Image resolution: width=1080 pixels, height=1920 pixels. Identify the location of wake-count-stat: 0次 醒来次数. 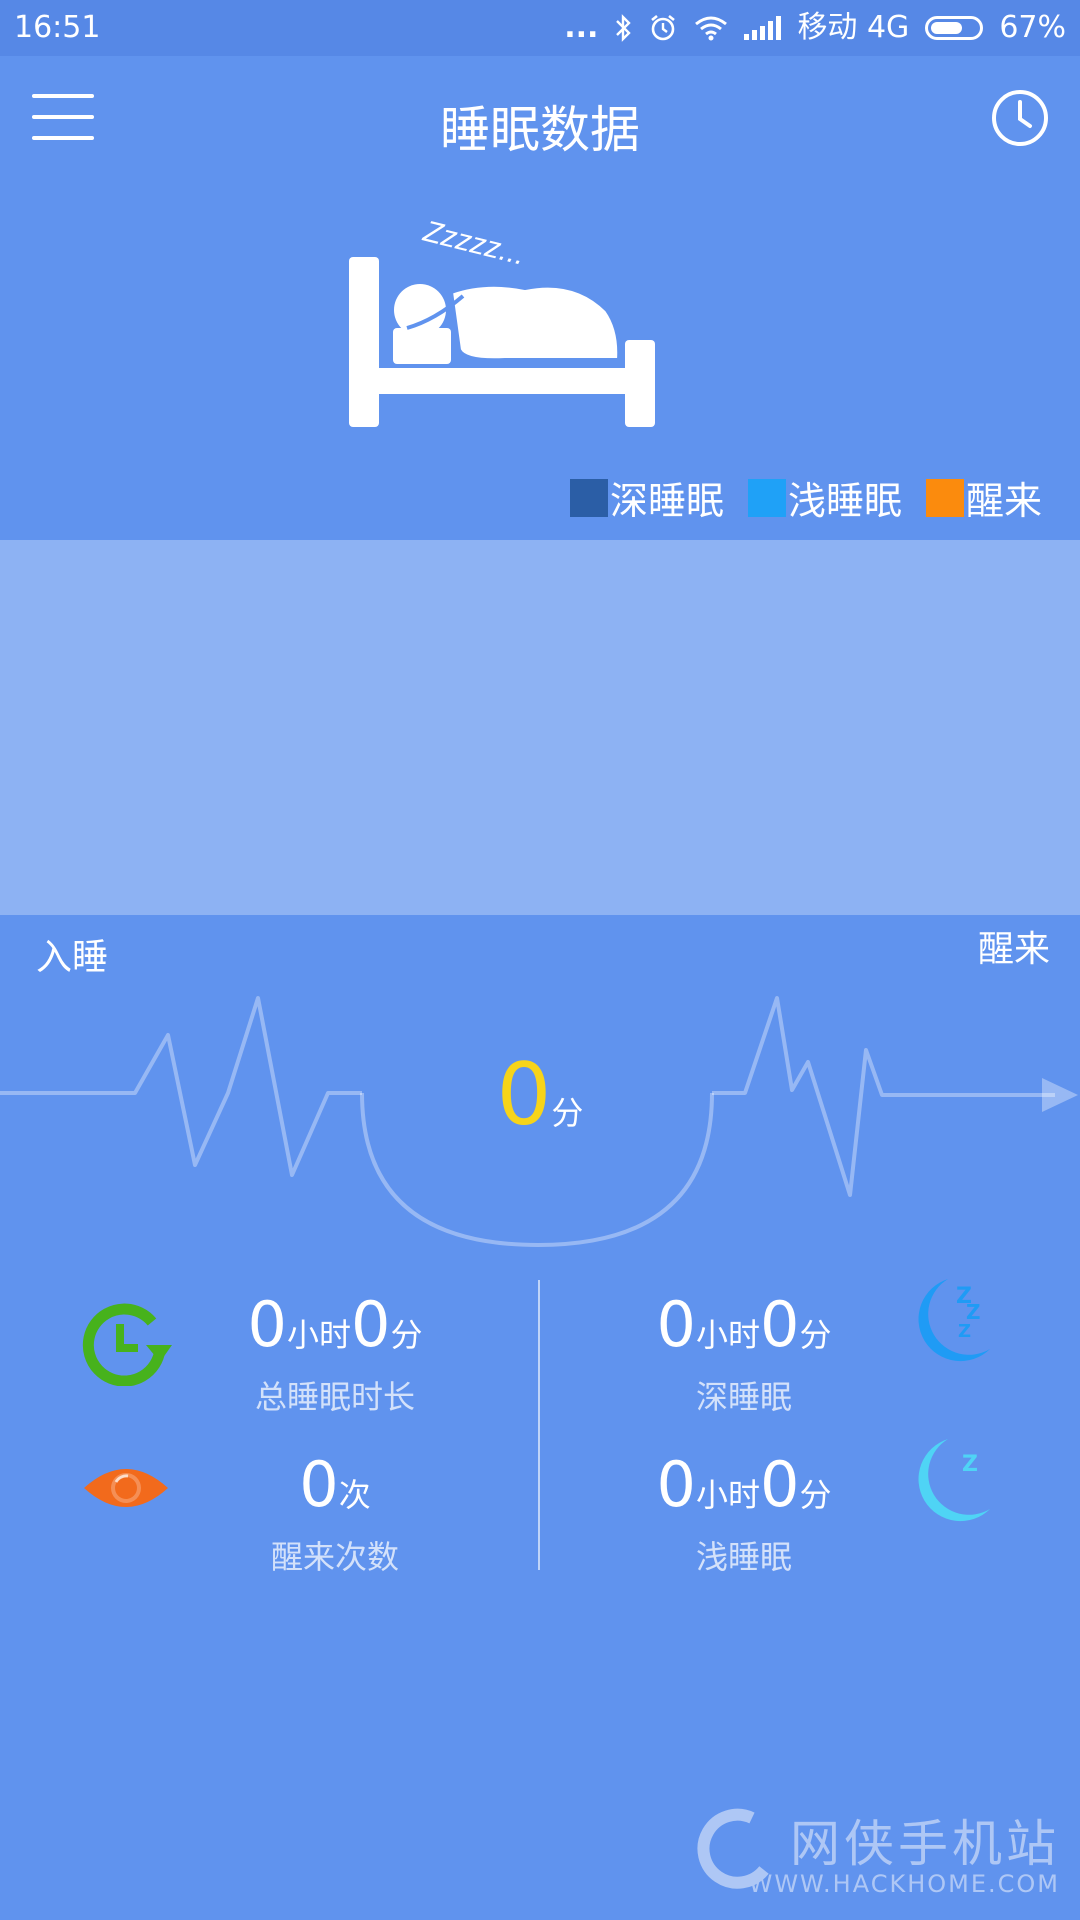
(335, 1514).